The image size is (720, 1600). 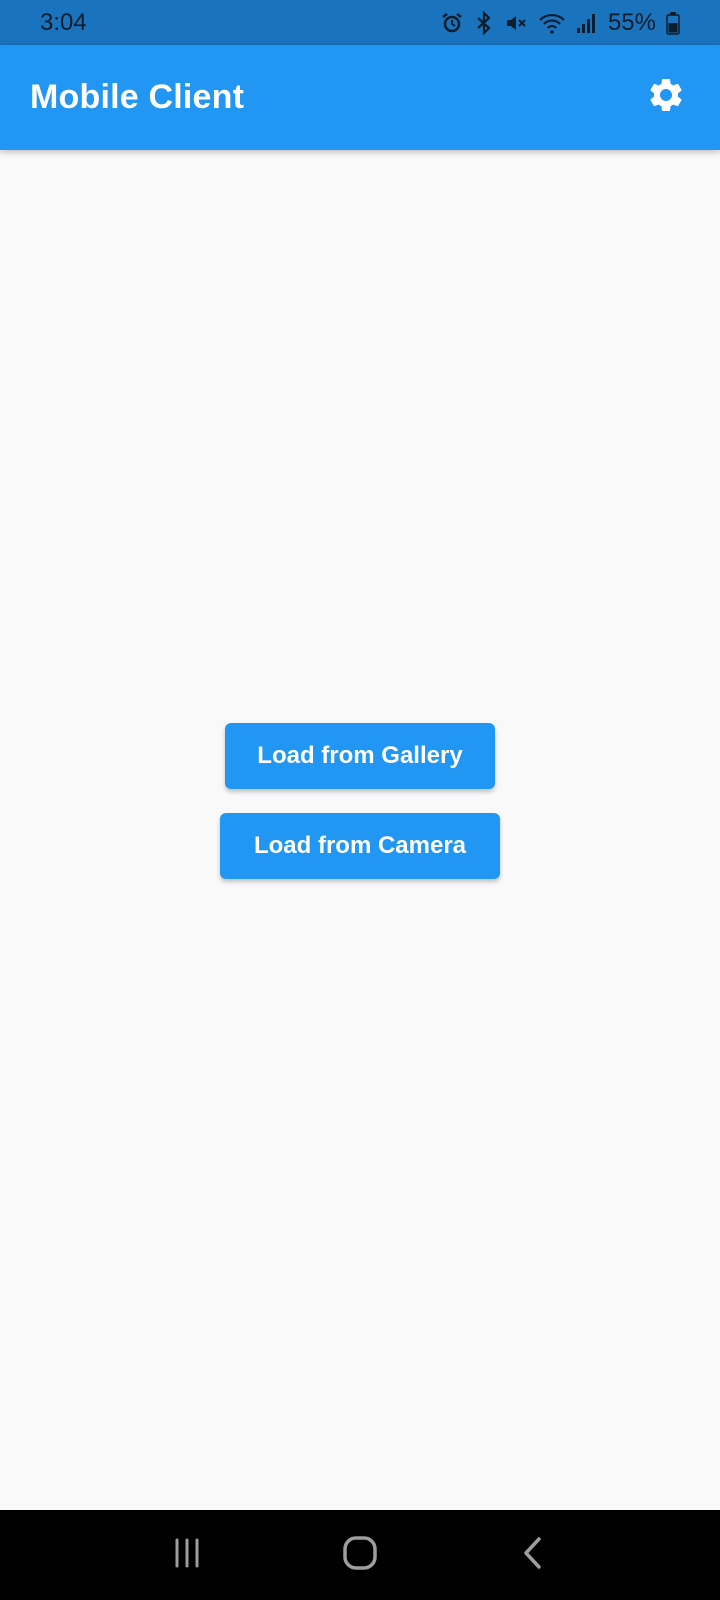 I want to click on system-nav-bar, so click(x=360, y=1555).